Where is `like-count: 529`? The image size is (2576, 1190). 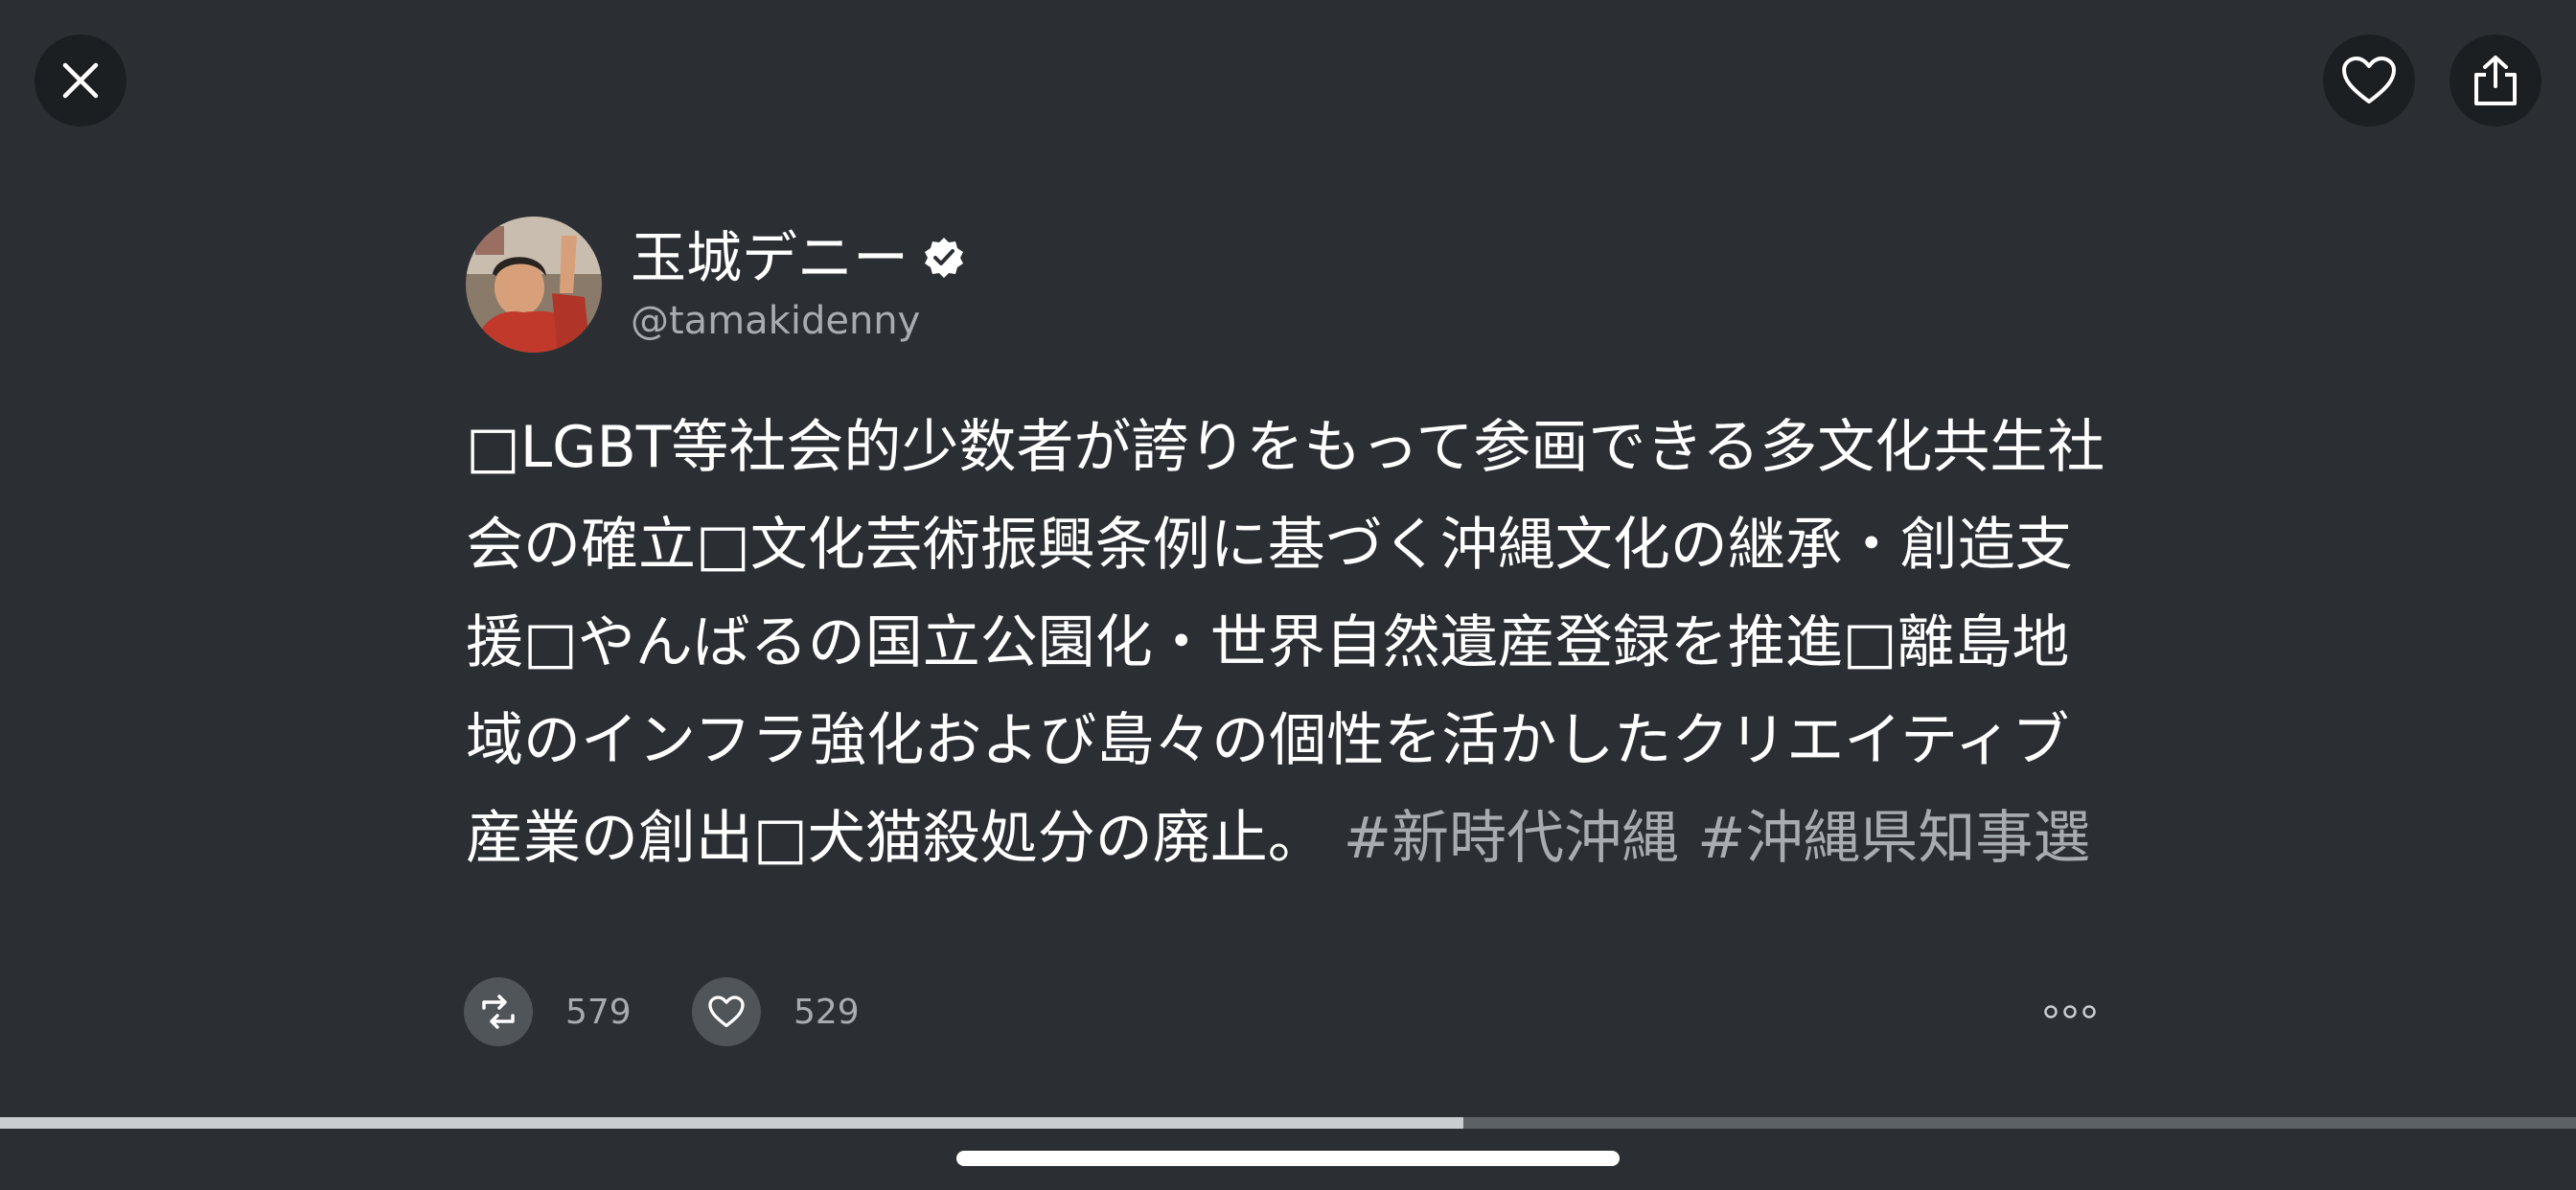
like-count: 529 is located at coordinates (827, 1012).